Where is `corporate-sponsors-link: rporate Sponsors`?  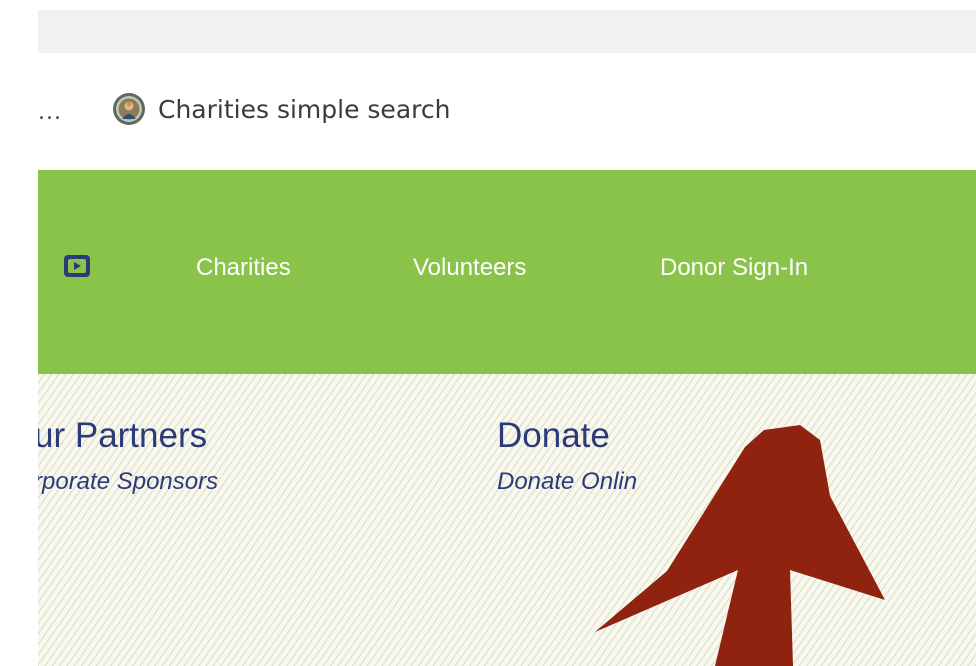 corporate-sponsors-link: rporate Sponsors is located at coordinates (126, 482).